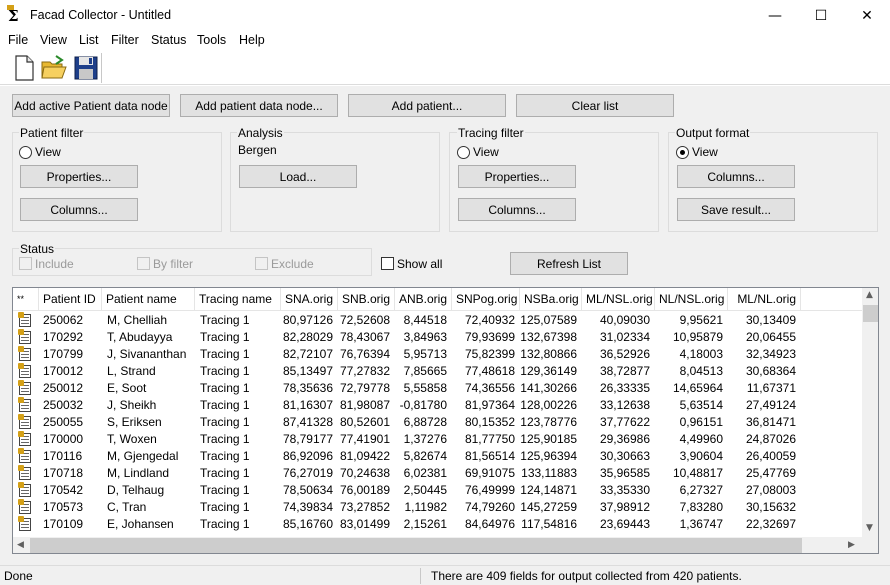 Image resolution: width=890 pixels, height=585 pixels. What do you see at coordinates (307, 439) in the screenshot?
I see `cell-sna: 78,79177` at bounding box center [307, 439].